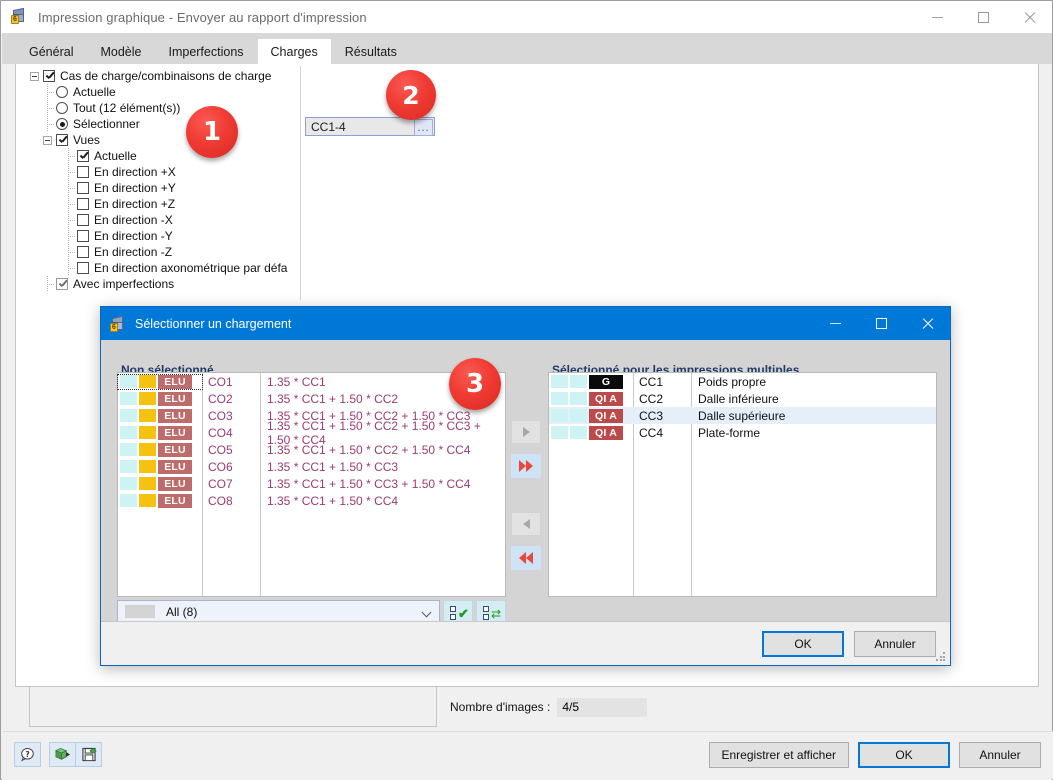 The height and width of the screenshot is (780, 1053). Describe the element at coordinates (881, 323) in the screenshot. I see `dialog-maximize-button` at that location.